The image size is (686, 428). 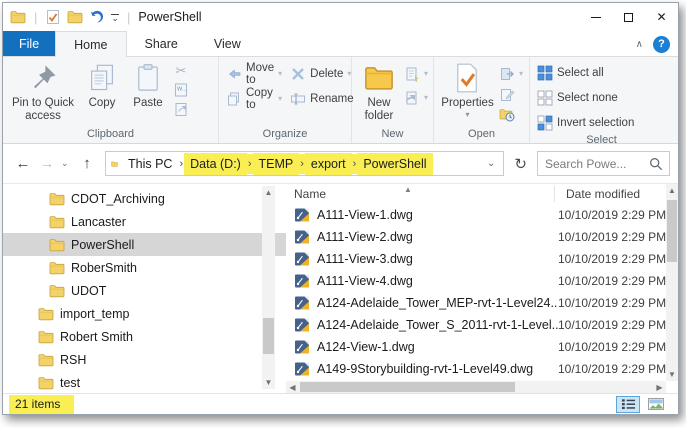 I want to click on tree-item: Lancaster, so click(x=144, y=221).